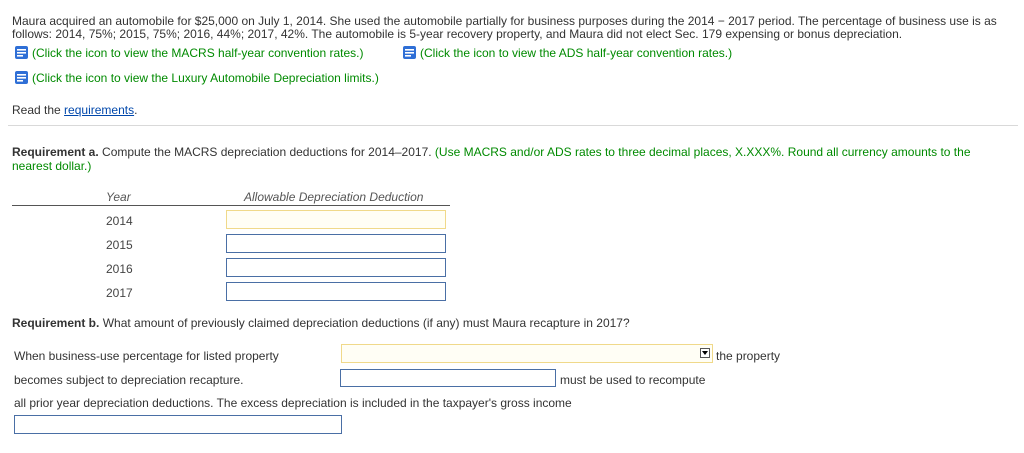 This screenshot has width=1024, height=453. I want to click on table-row-year: 2015, so click(119, 245).